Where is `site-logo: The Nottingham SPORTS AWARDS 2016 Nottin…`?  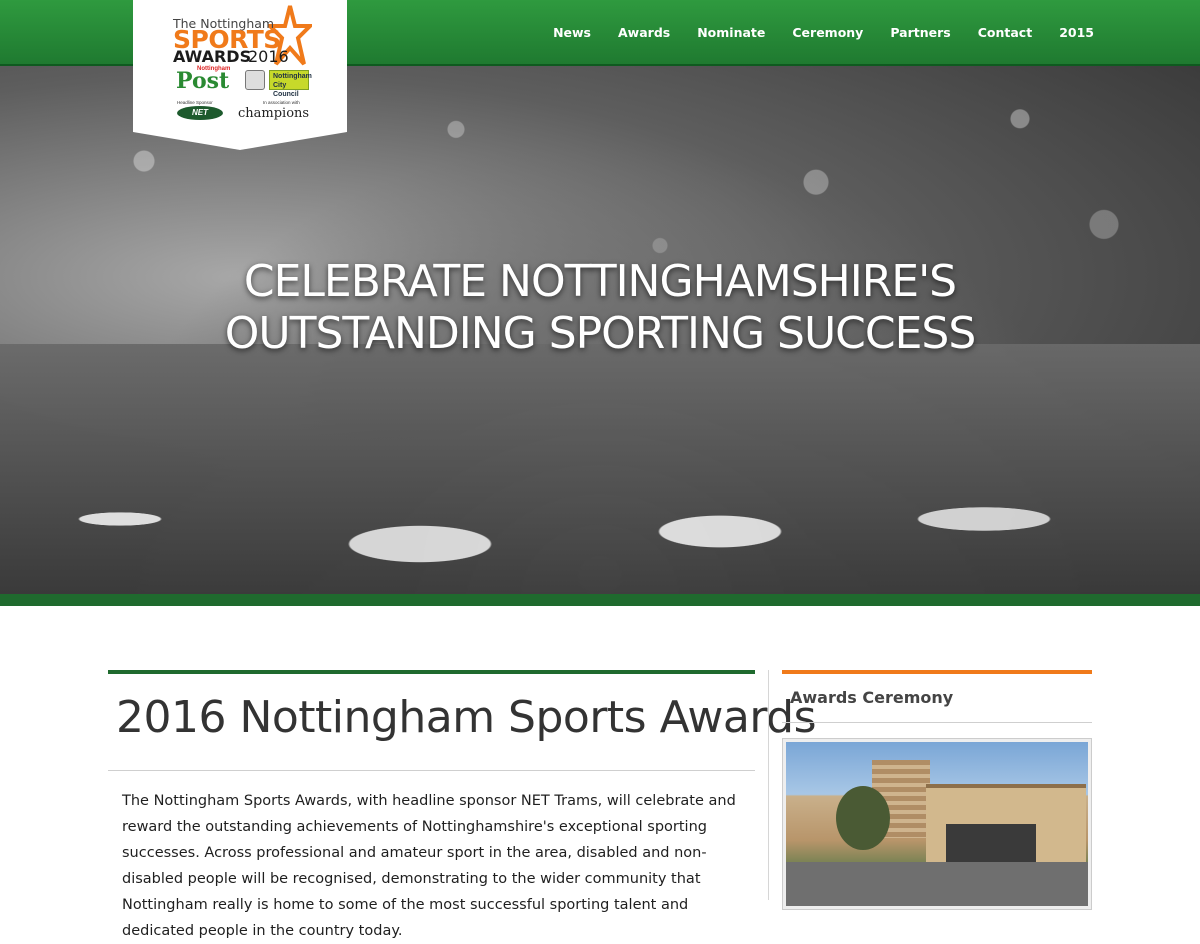 site-logo: The Nottingham SPORTS AWARDS 2016 Nottin… is located at coordinates (240, 75).